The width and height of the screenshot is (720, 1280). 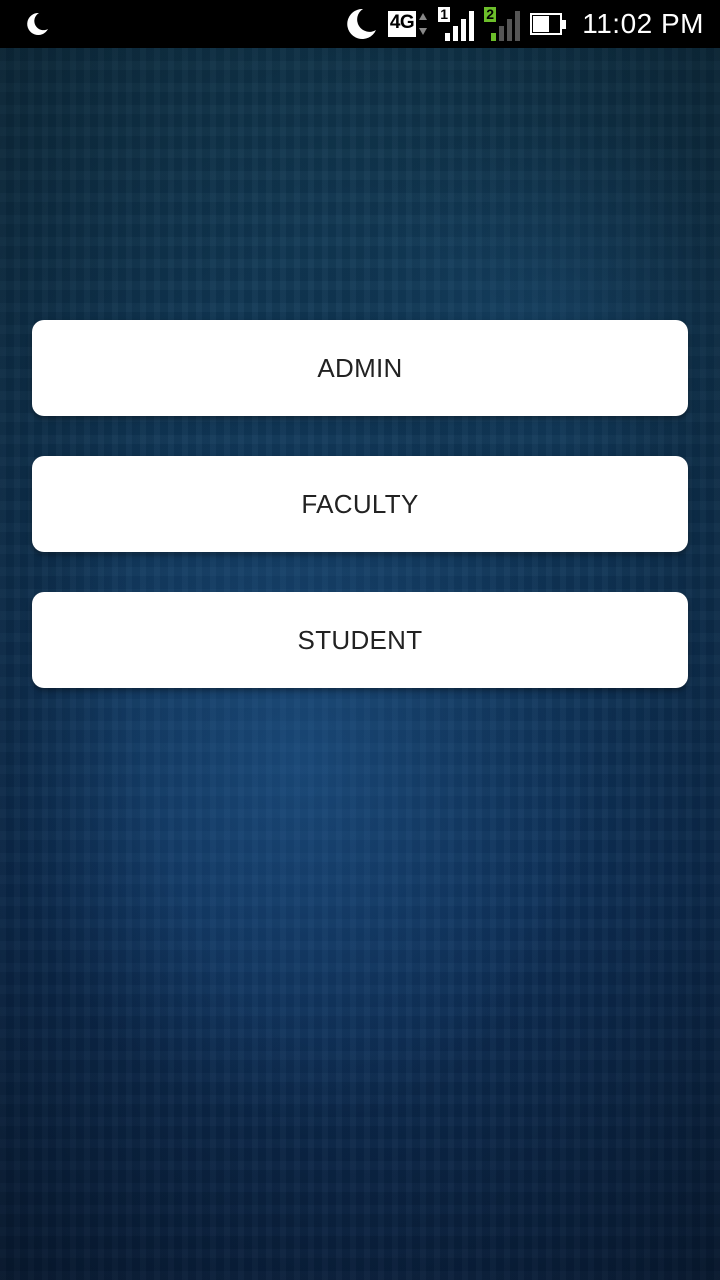 I want to click on faculty-button: FACULTY, so click(x=360, y=504).